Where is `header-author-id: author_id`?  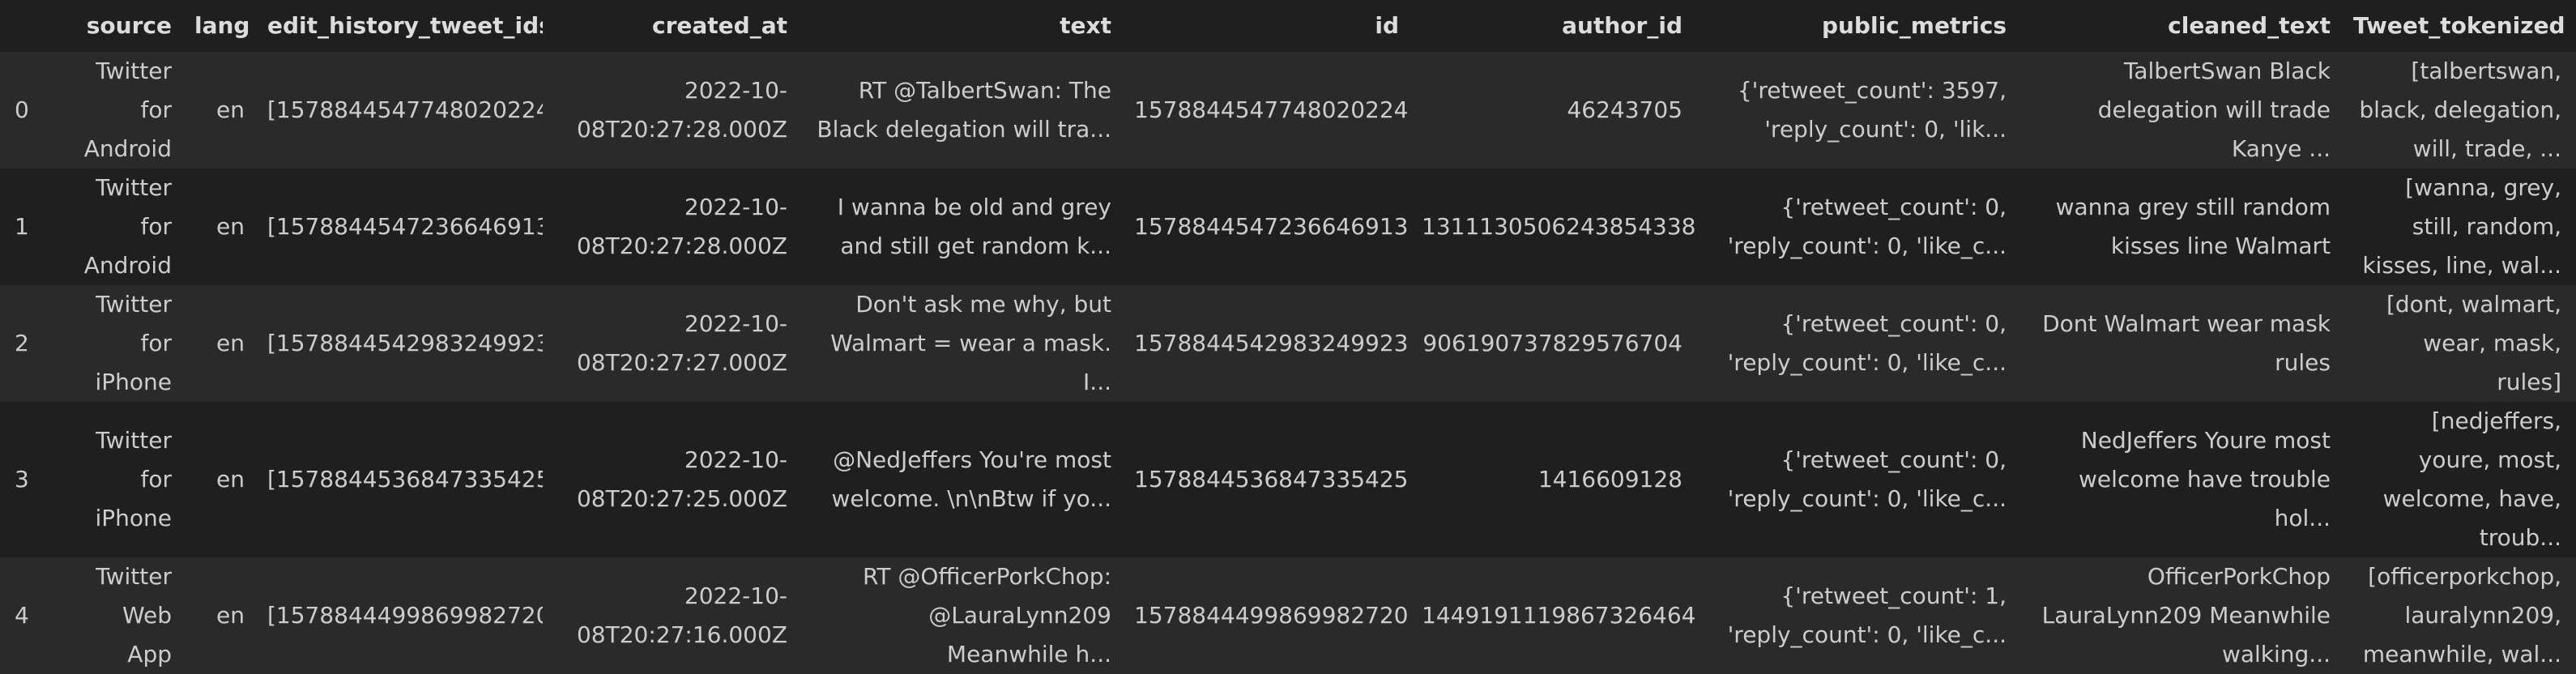
header-author-id: author_id is located at coordinates (1555, 26).